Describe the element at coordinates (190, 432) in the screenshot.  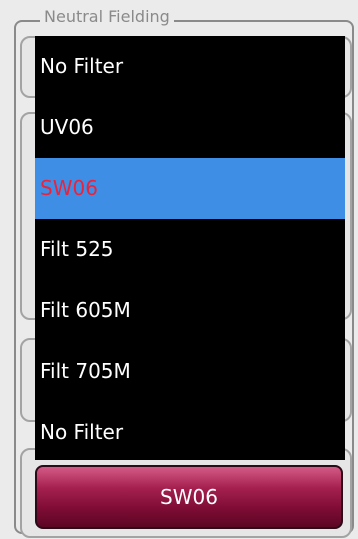
I see `dropdown-option-no-filter-2: No Filter` at that location.